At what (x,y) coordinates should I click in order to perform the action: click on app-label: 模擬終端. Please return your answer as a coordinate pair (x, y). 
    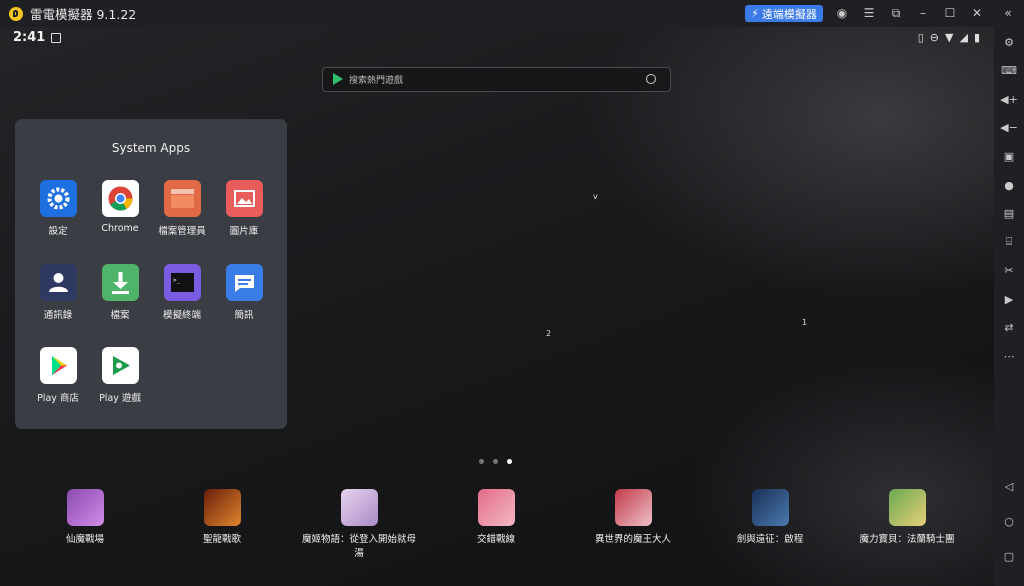
    Looking at the image, I should click on (181, 315).